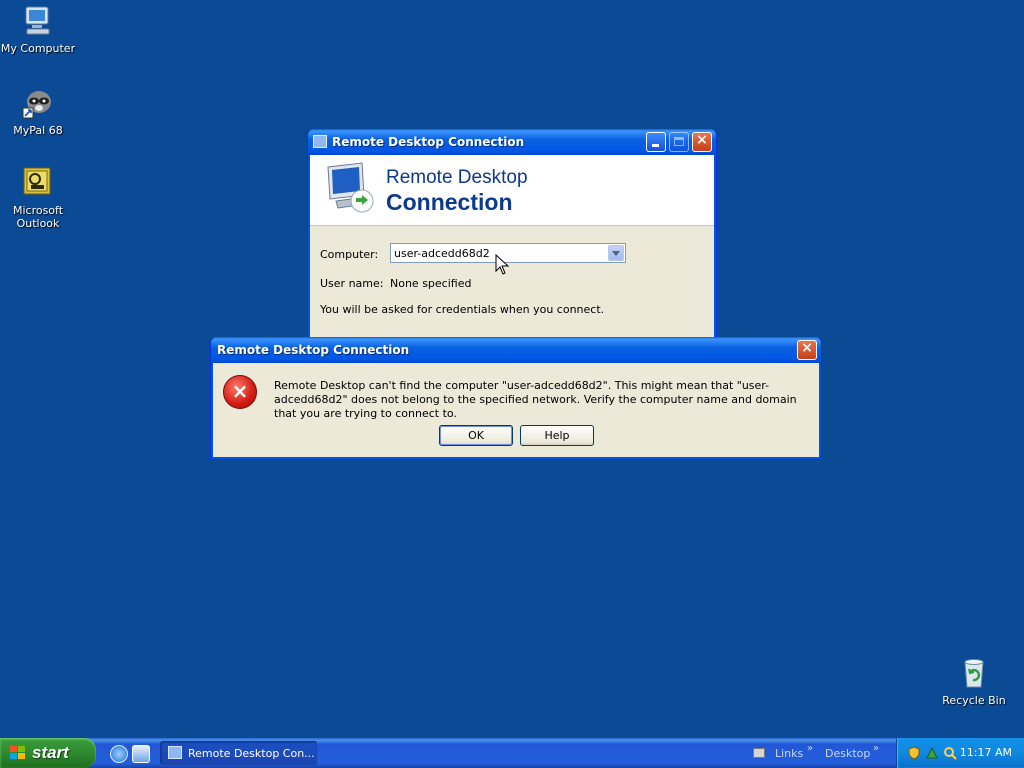  I want to click on close-button: ×, so click(702, 142).